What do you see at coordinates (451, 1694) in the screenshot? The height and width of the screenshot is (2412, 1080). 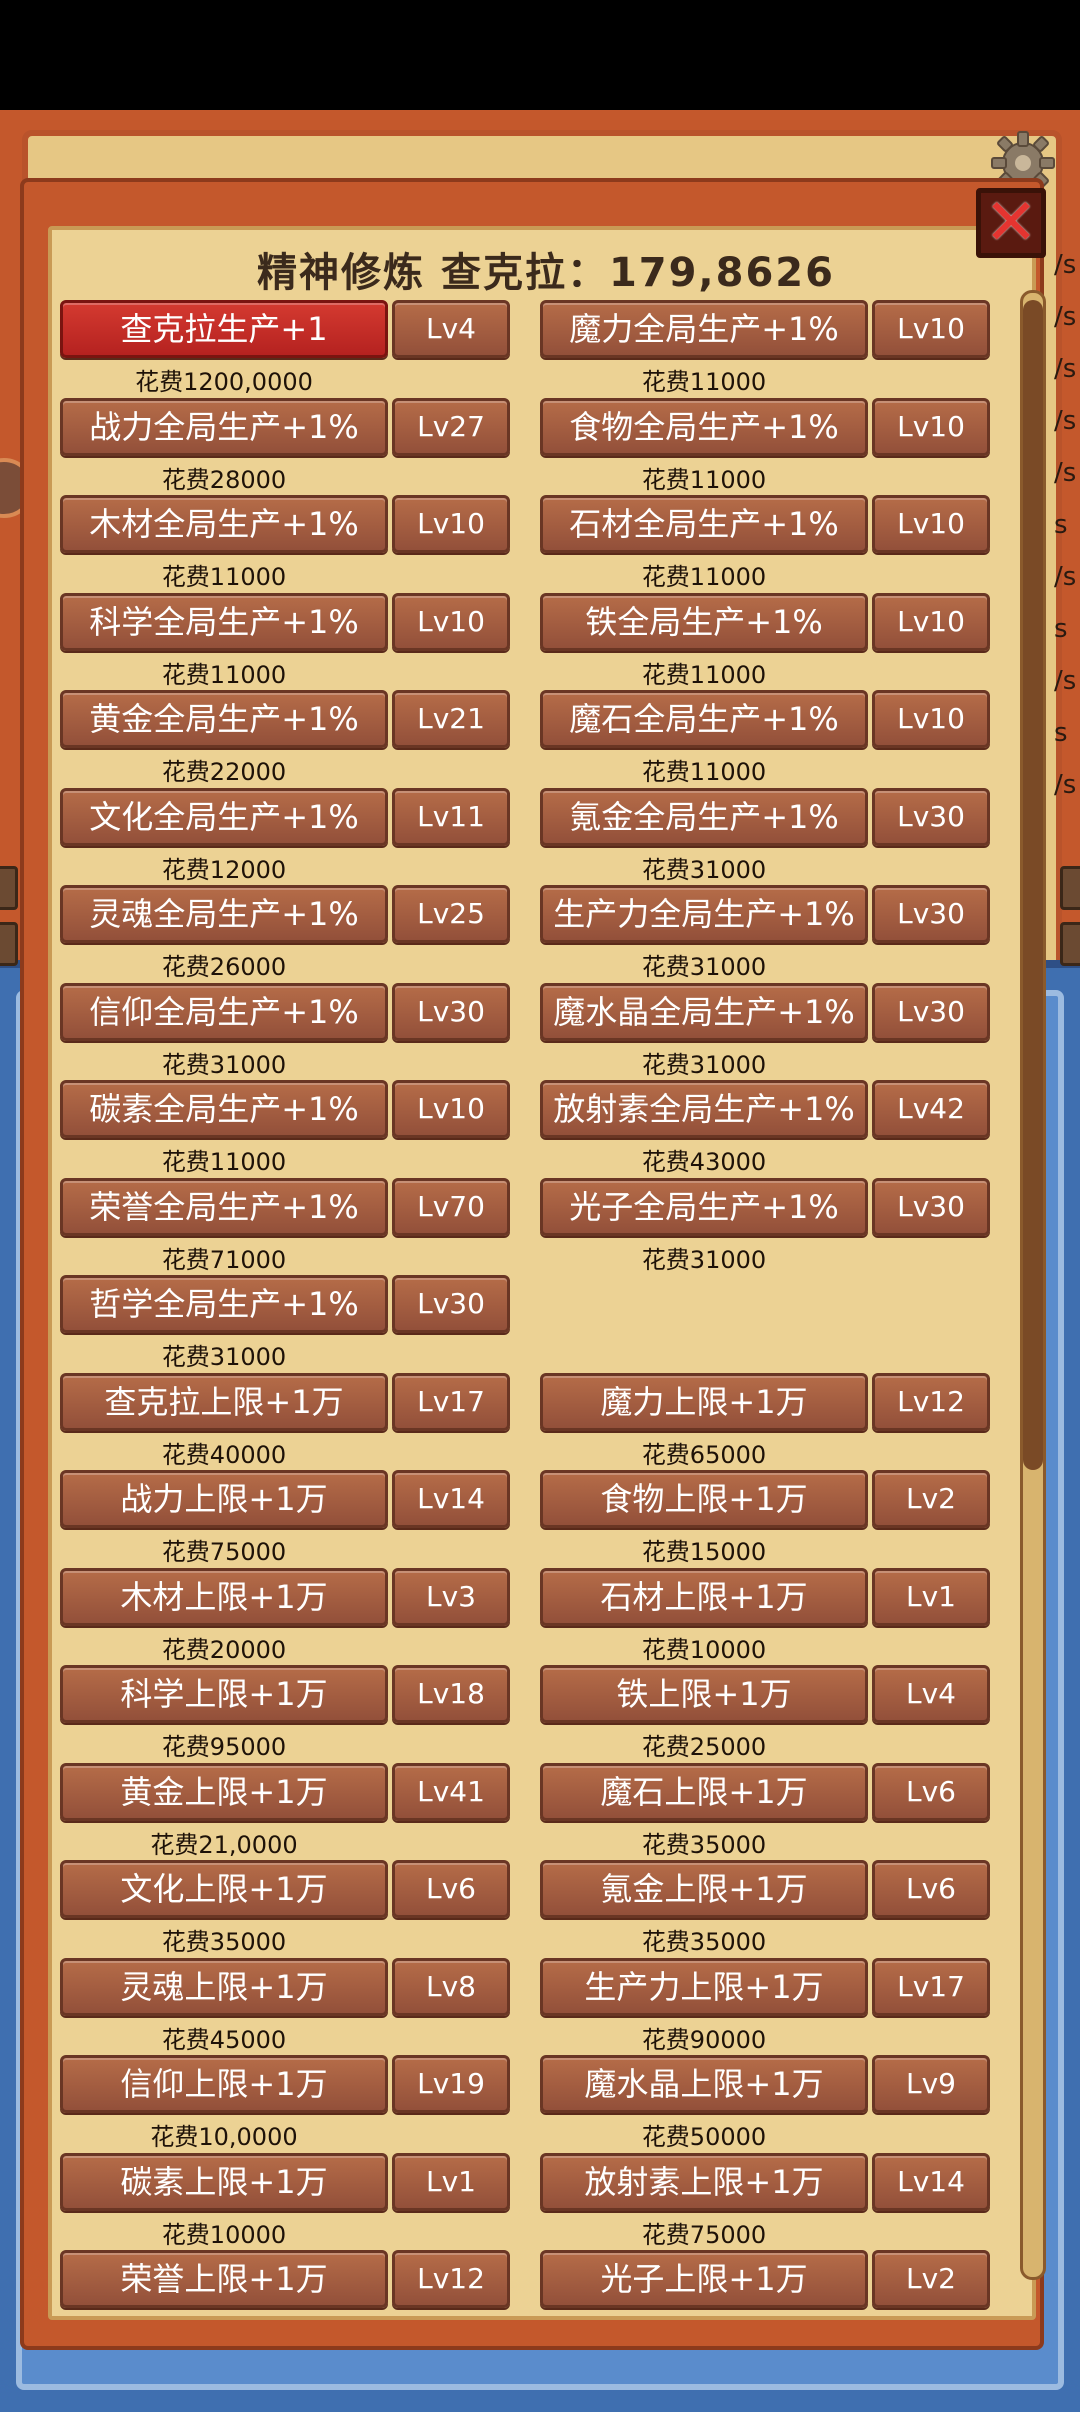 I see `level-badge: Lv18` at bounding box center [451, 1694].